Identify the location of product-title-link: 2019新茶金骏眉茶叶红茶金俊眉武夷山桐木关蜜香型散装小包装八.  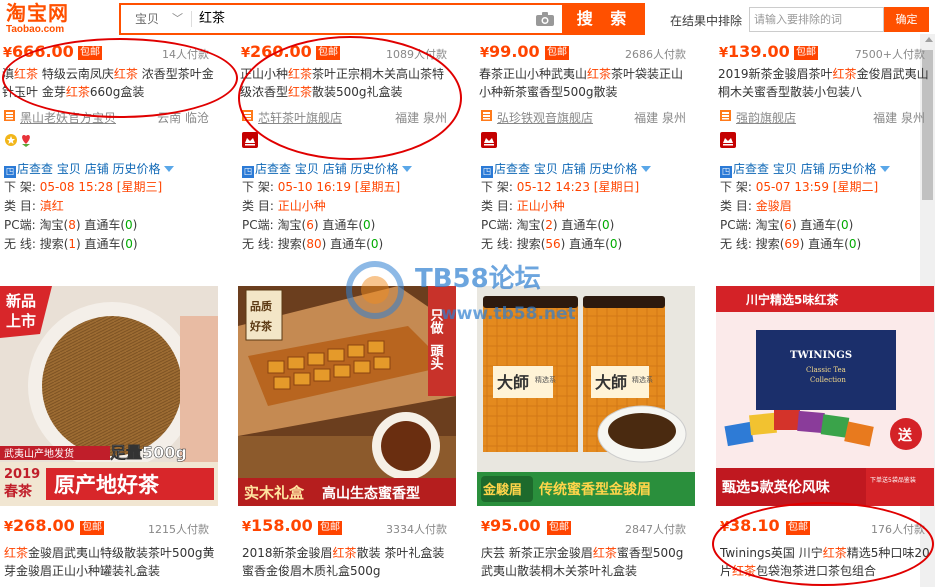
(824, 83).